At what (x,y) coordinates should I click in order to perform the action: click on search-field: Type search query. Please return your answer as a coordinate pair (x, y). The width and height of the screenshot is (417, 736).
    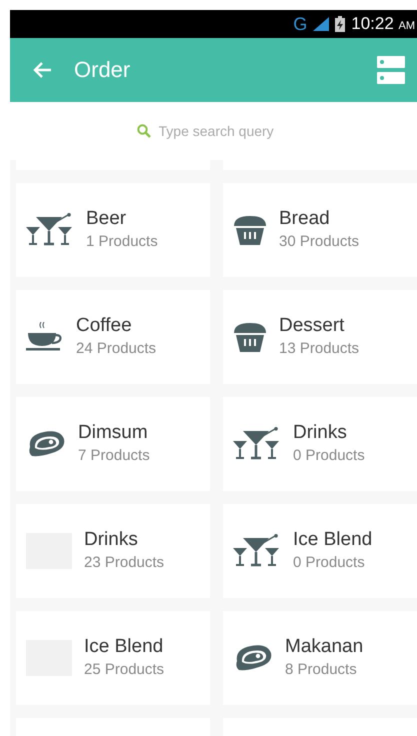
    Looking at the image, I should click on (223, 131).